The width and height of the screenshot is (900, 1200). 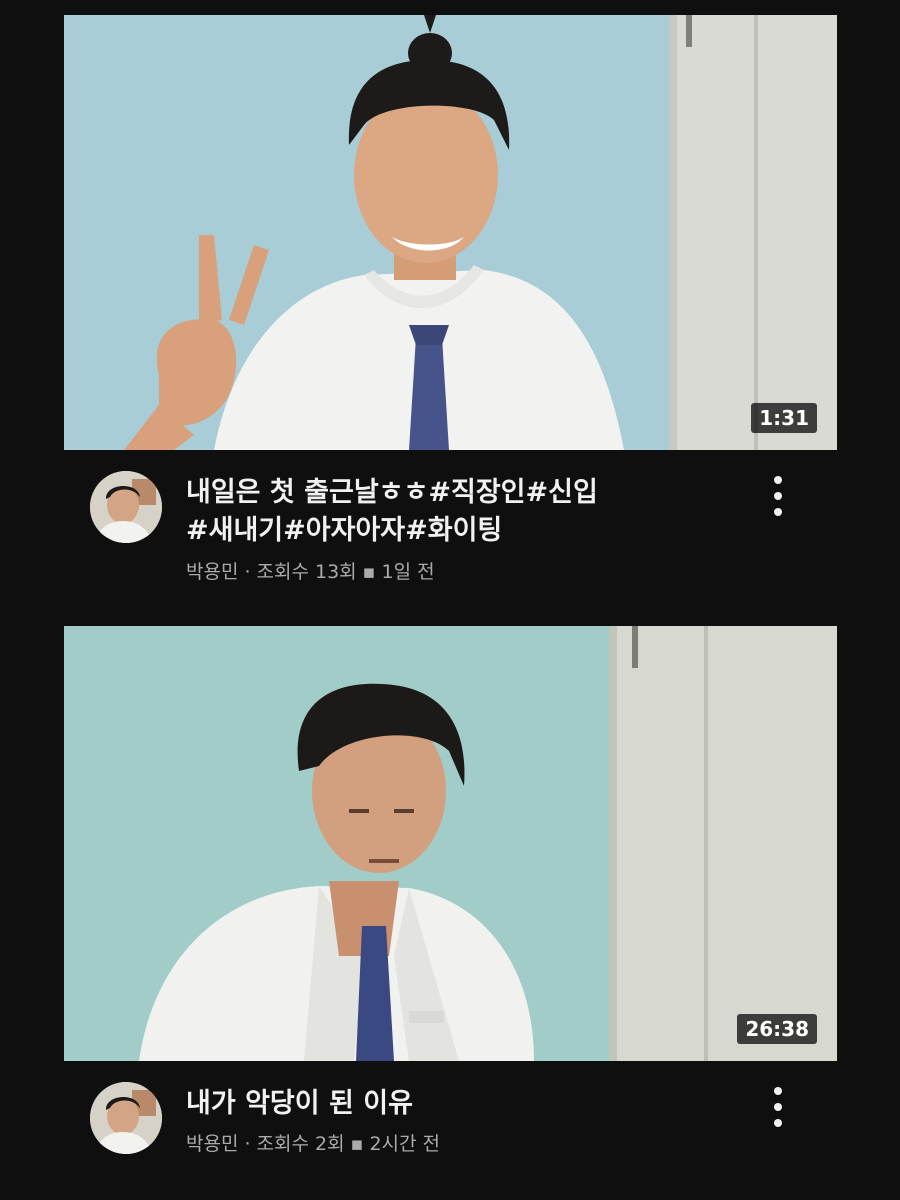 What do you see at coordinates (446, 1104) in the screenshot?
I see `video-title: 내가 악당이 된 이유` at bounding box center [446, 1104].